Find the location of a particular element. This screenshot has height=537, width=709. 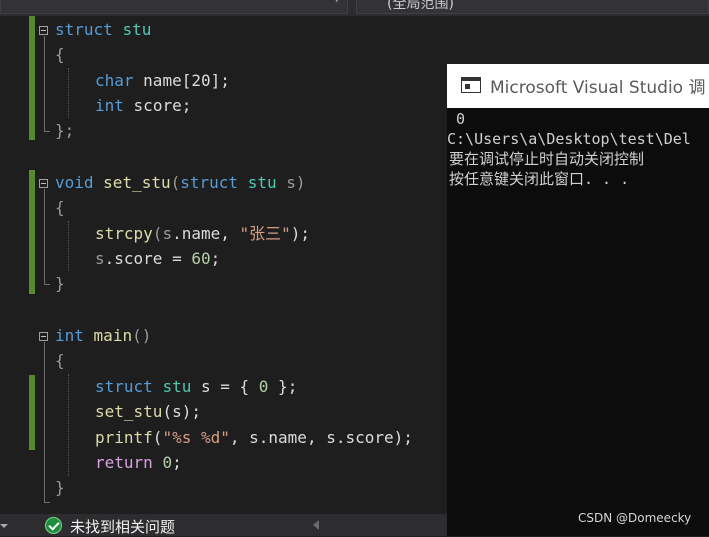

code-line-2: { is located at coordinates (60, 54).